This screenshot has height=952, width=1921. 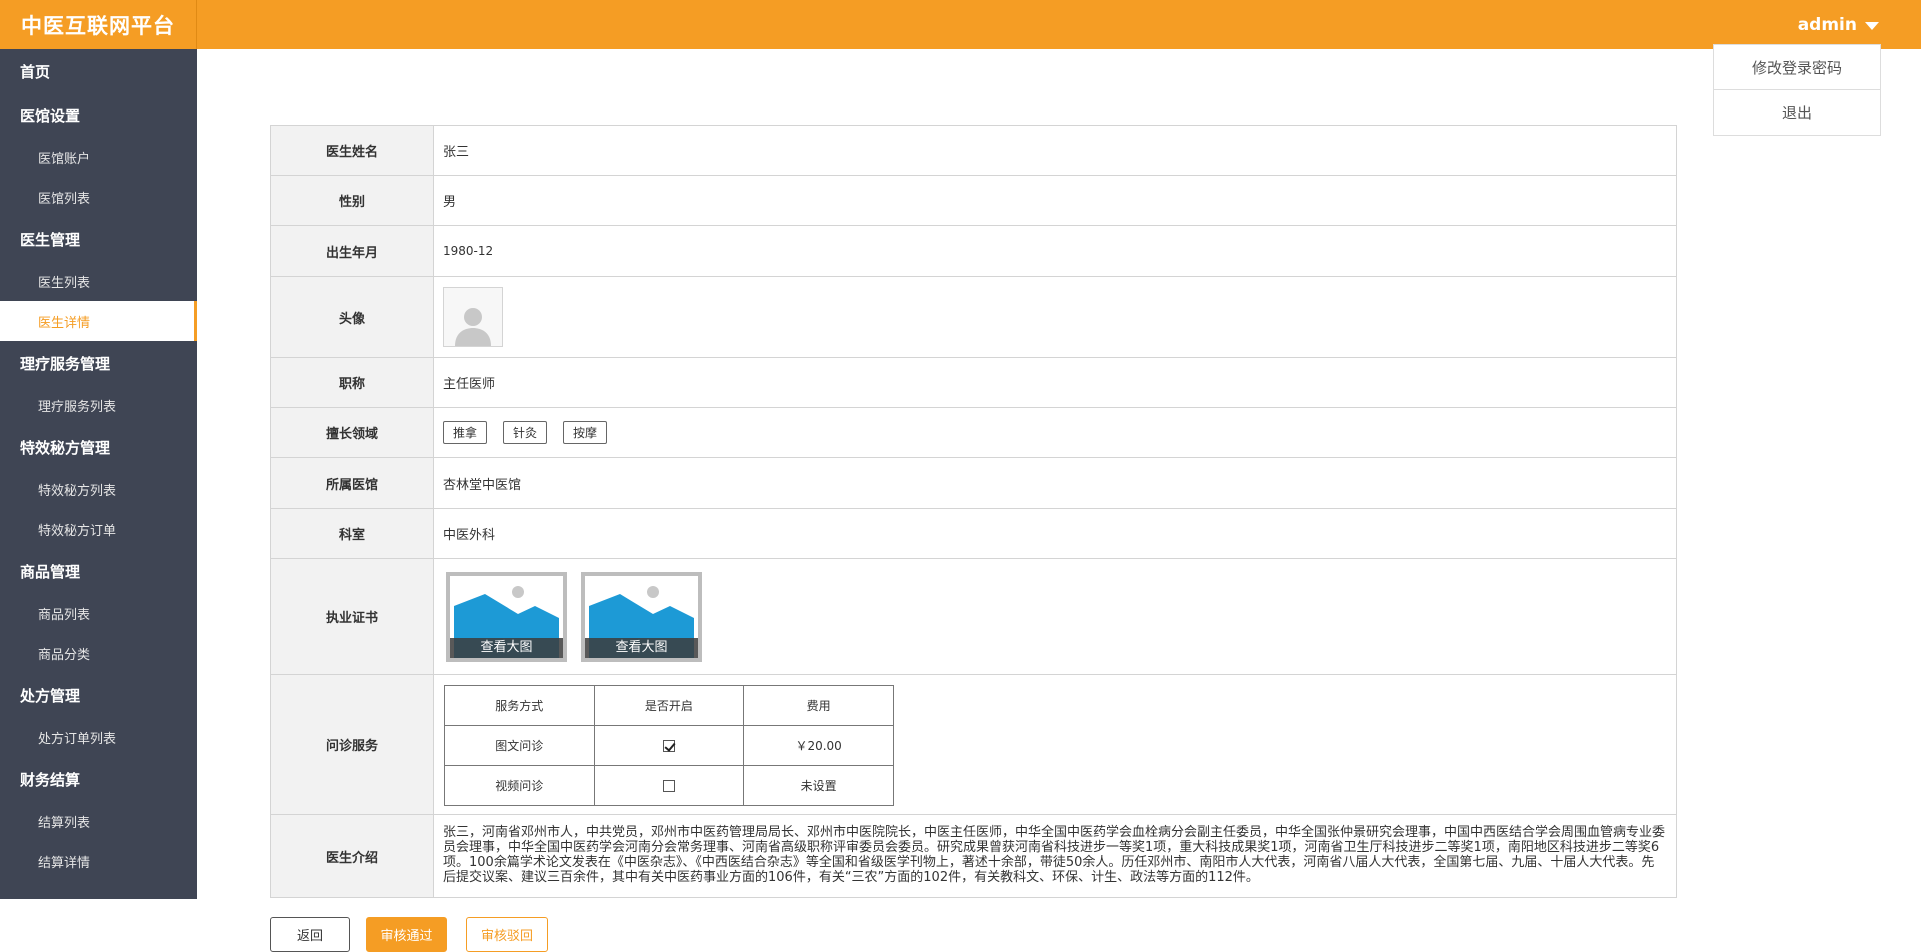 What do you see at coordinates (98, 239) in the screenshot?
I see `sidebar-group-doctor-management: 医生管理` at bounding box center [98, 239].